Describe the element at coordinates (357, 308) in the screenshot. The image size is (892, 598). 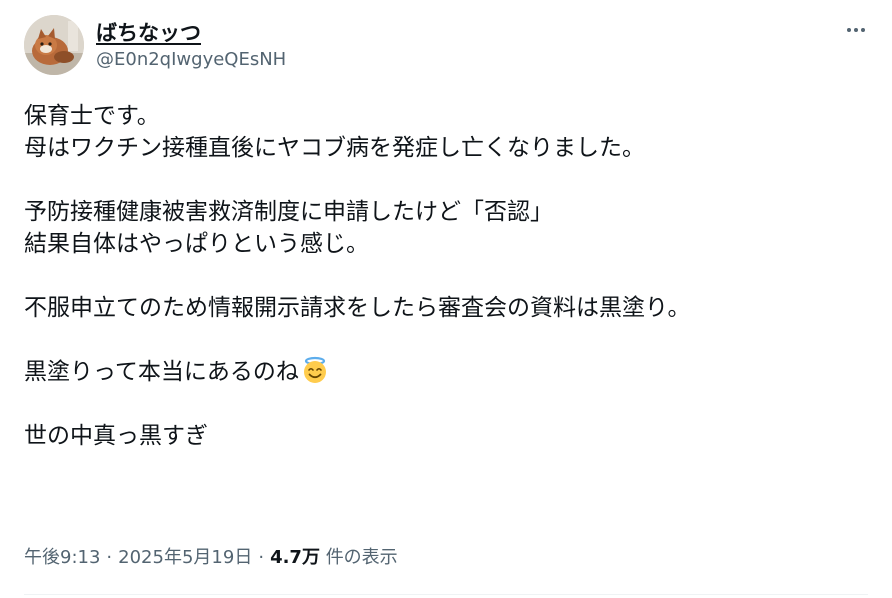
I see `tweet-line: 不服申立てのため情報開示請求をしたら審査会の資料は黒塗り。` at that location.